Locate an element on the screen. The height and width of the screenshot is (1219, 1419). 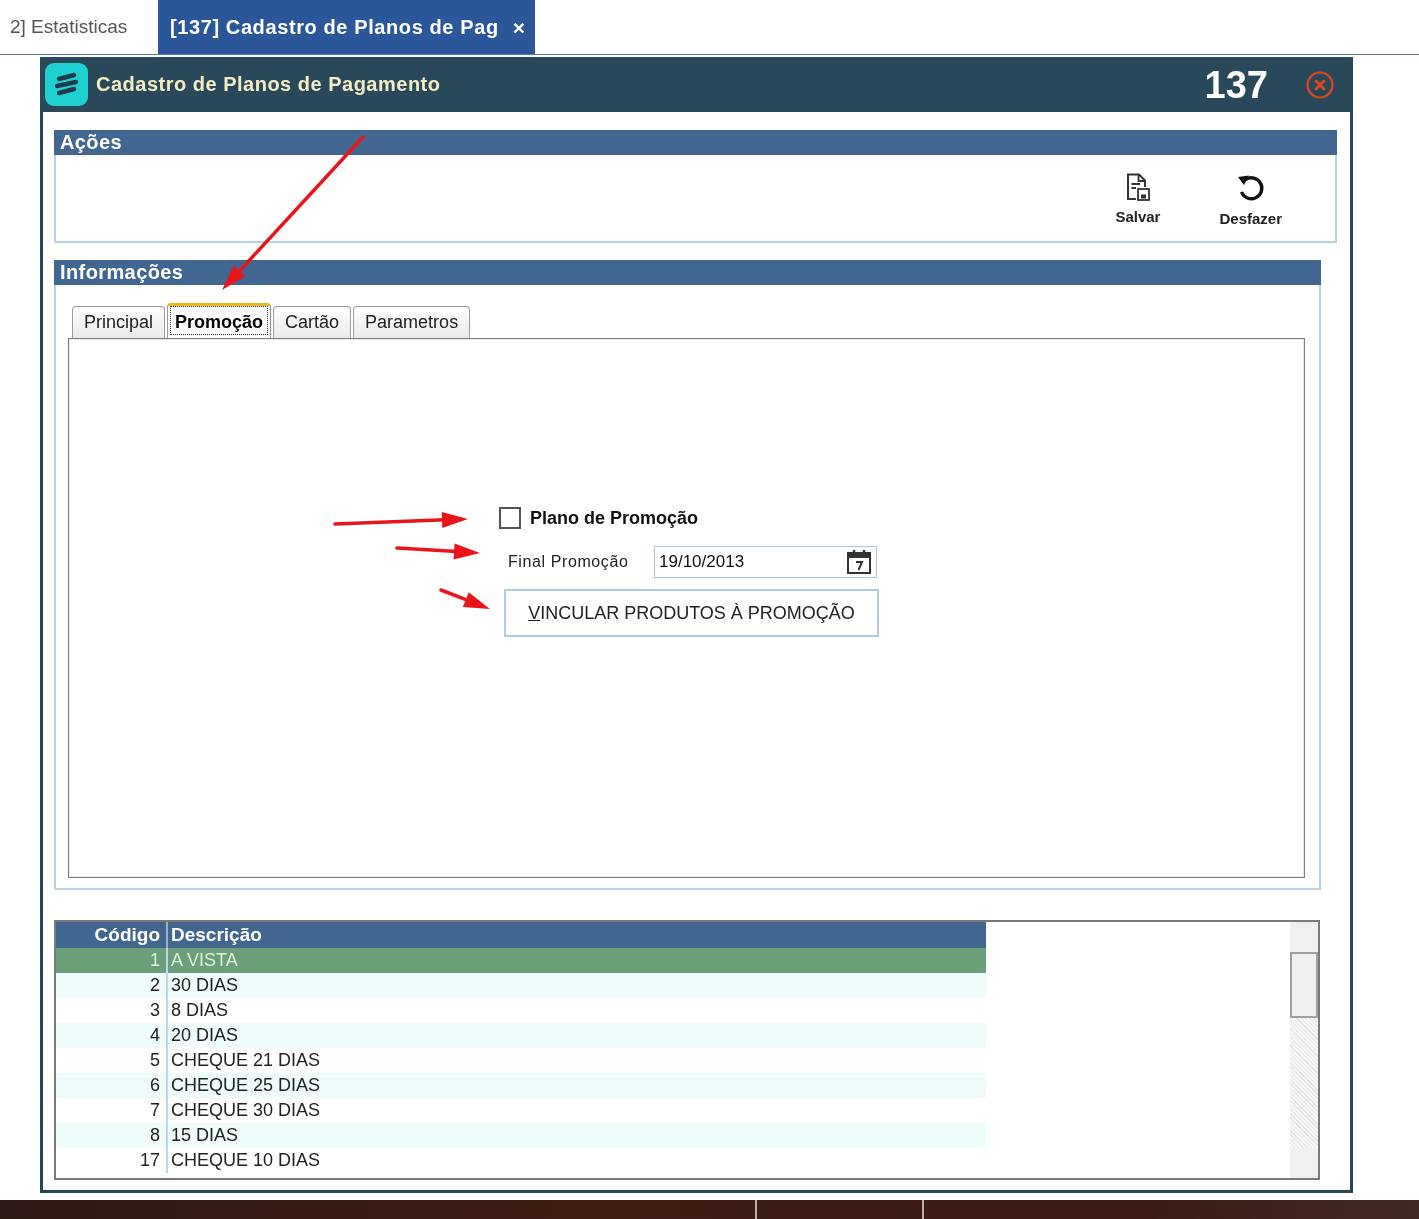
save-button: Salvar is located at coordinates (1138, 199).